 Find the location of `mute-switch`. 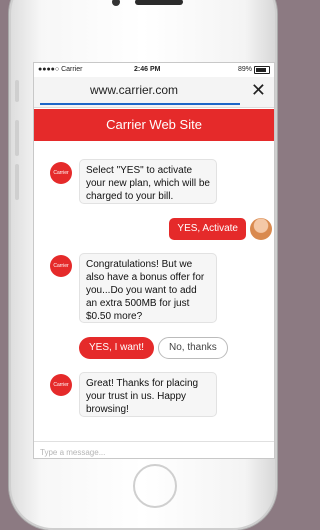

mute-switch is located at coordinates (17, 91).